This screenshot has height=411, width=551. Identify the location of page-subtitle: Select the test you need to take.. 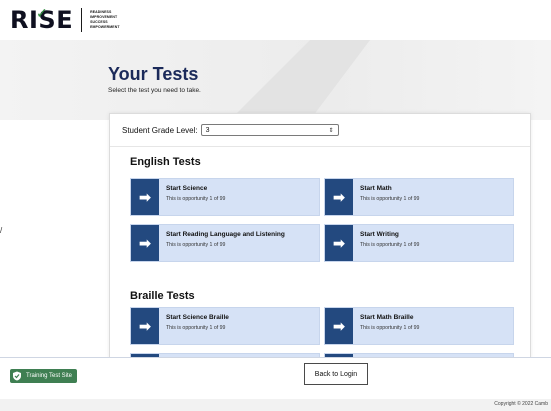
(154, 90).